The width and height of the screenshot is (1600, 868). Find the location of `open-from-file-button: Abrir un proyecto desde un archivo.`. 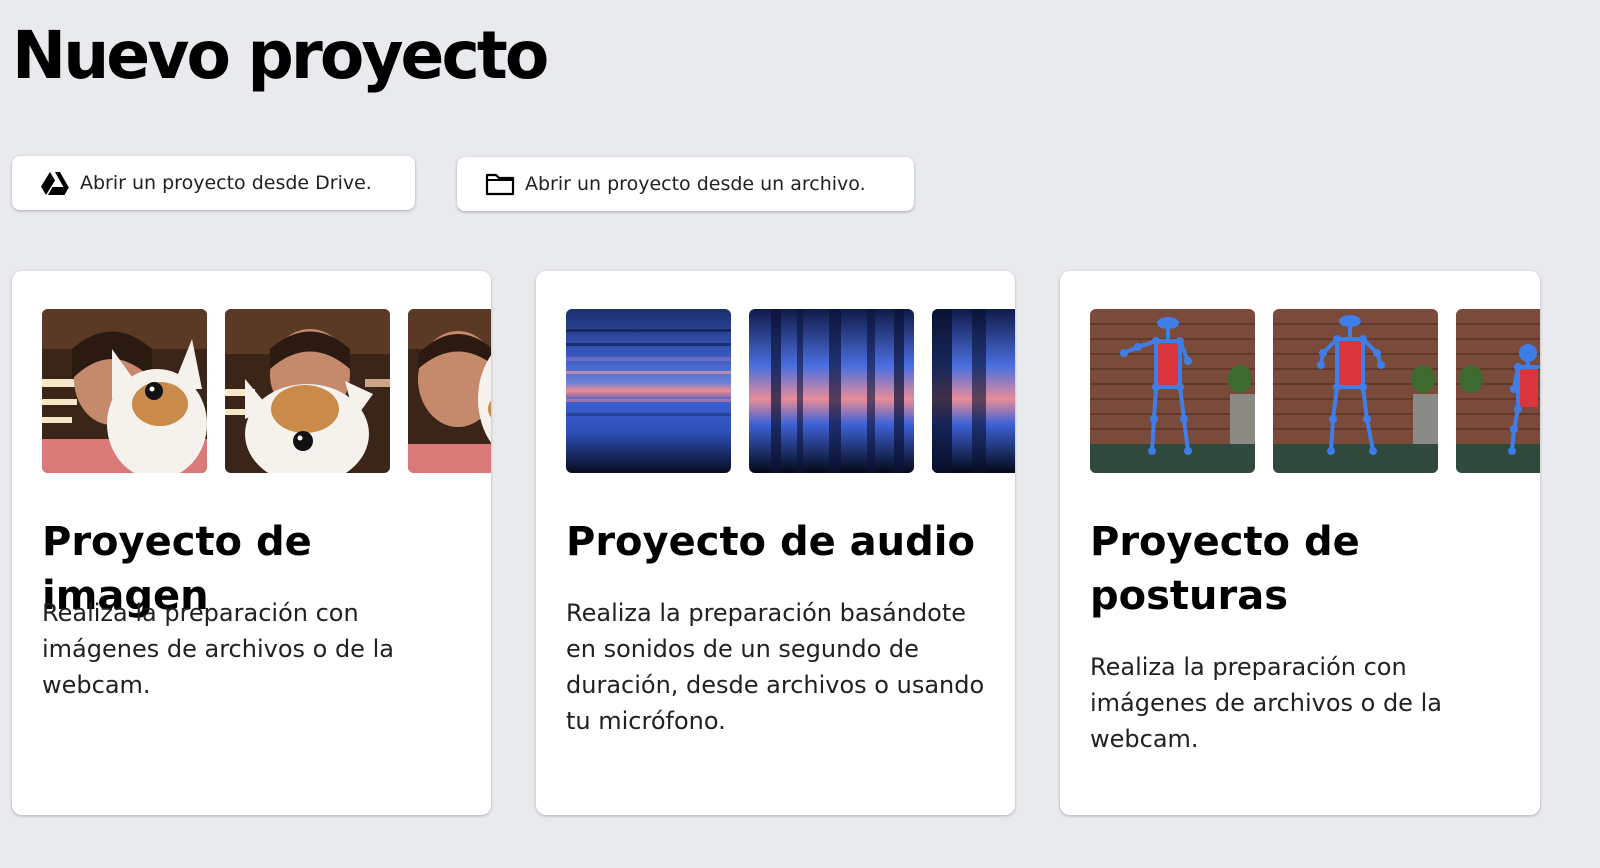

open-from-file-button: Abrir un proyecto desde un archivo. is located at coordinates (685, 184).